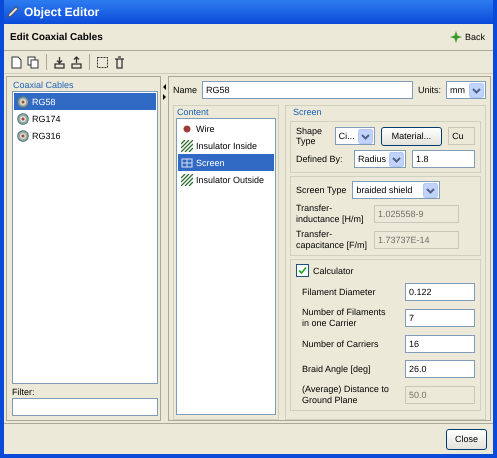  What do you see at coordinates (119, 62) in the screenshot?
I see `delete-icon` at bounding box center [119, 62].